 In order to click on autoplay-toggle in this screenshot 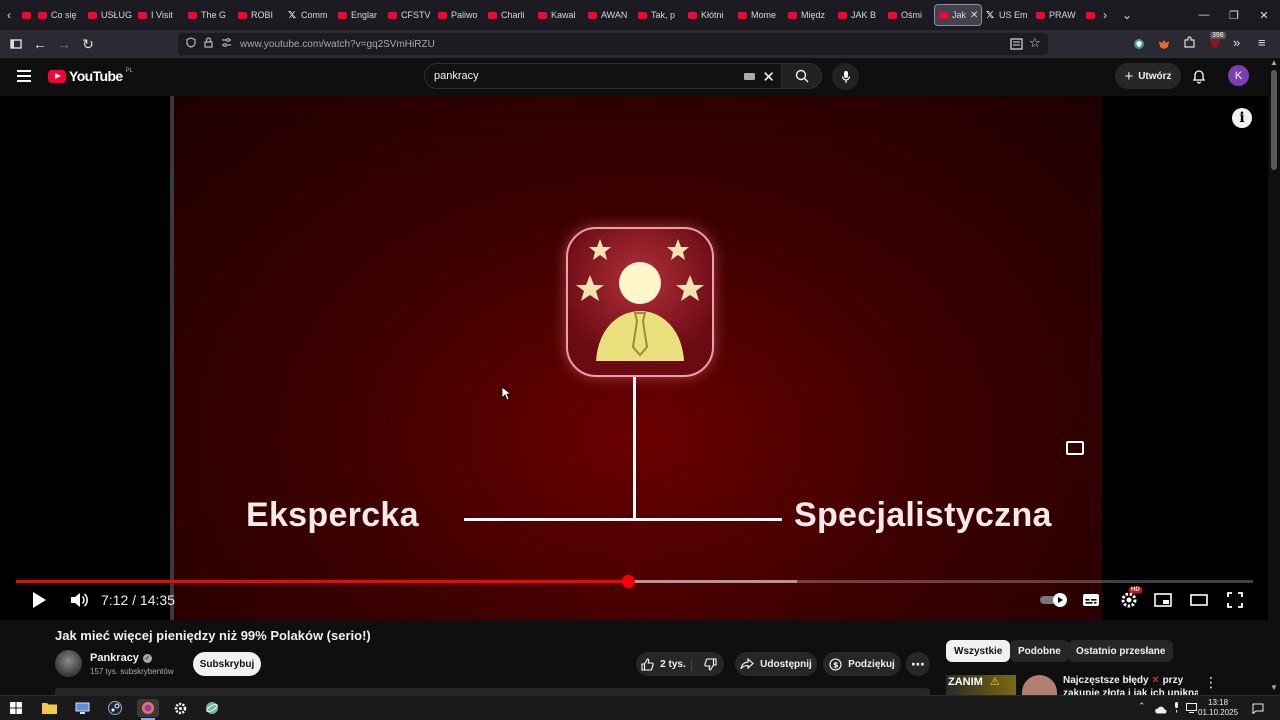, I will do `click(1054, 600)`.